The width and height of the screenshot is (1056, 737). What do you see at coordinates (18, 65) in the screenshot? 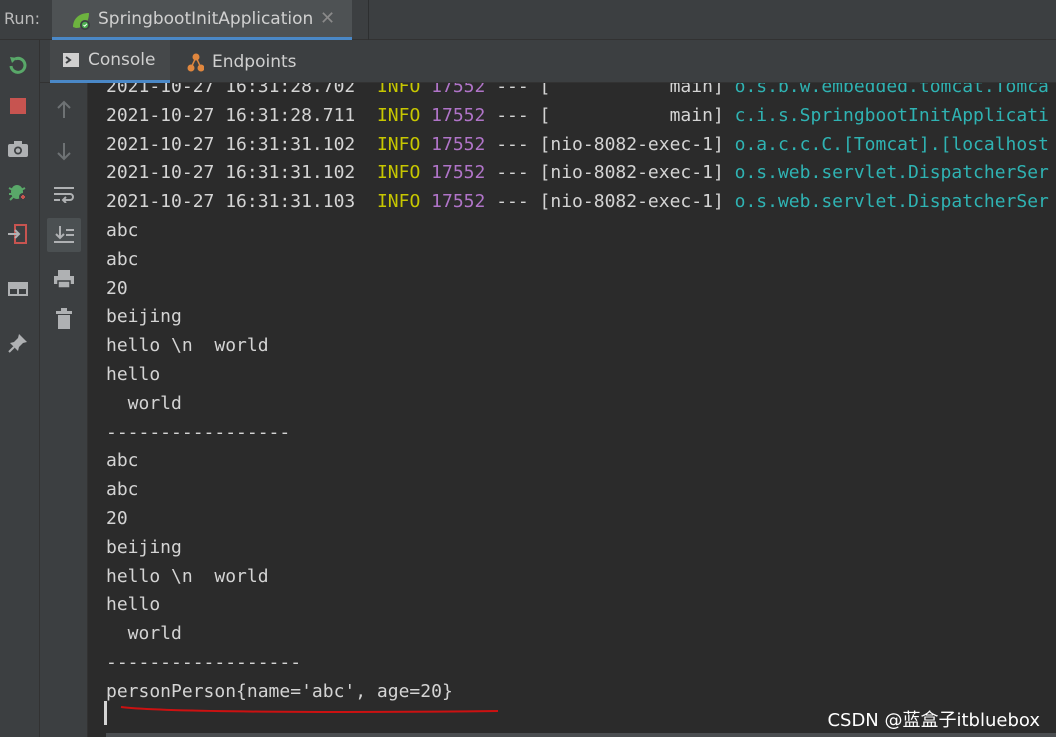
I see `rerun-icon` at bounding box center [18, 65].